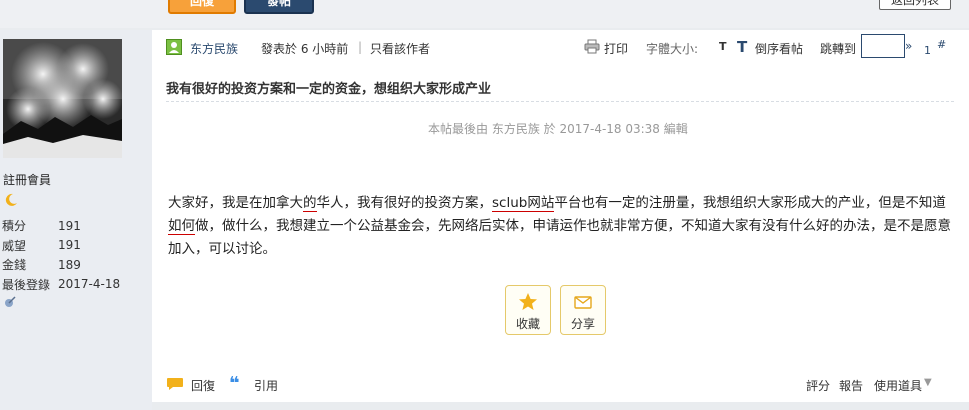 The height and width of the screenshot is (410, 969). Describe the element at coordinates (89, 265) in the screenshot. I see `stat-value: 189` at that location.